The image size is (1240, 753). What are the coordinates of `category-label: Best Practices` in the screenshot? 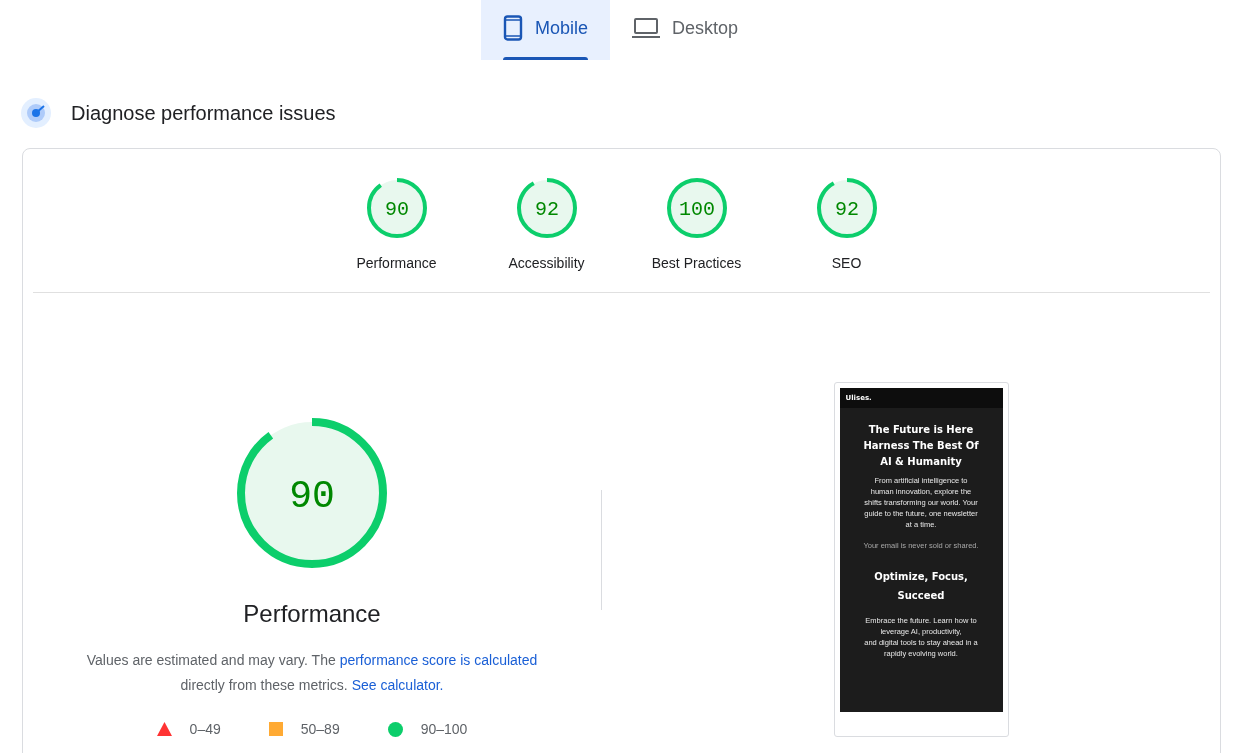 It's located at (696, 263).